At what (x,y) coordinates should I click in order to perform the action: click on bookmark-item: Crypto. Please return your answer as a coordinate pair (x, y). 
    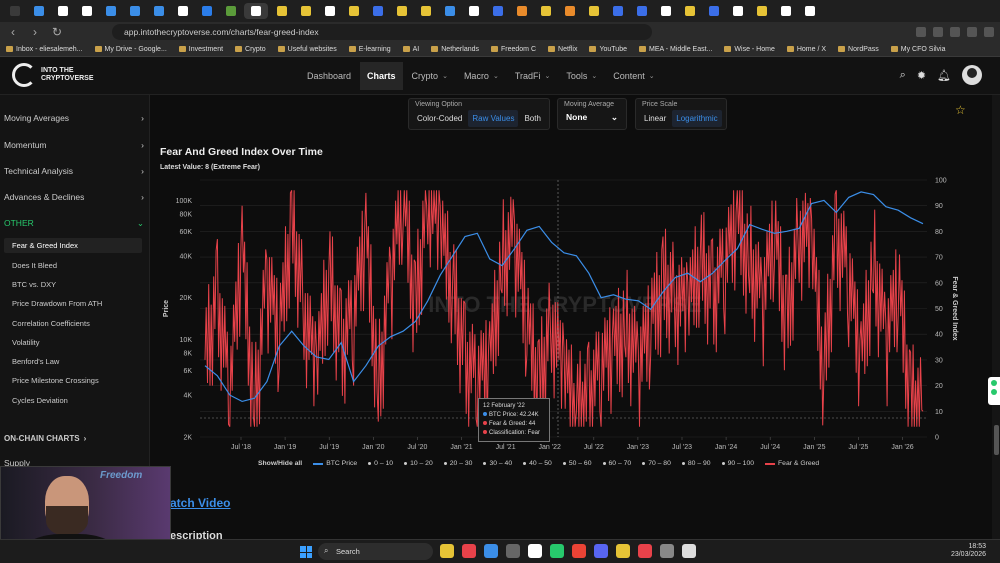
    Looking at the image, I should click on (250, 49).